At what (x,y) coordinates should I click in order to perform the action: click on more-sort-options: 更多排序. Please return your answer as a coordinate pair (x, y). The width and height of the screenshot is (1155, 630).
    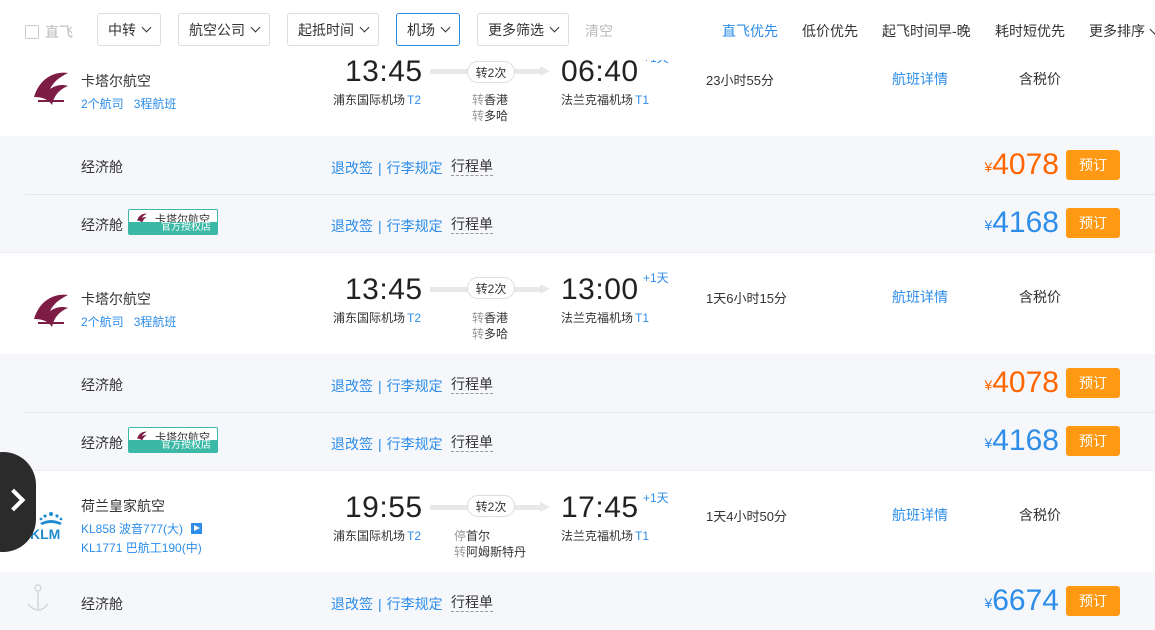
    Looking at the image, I should click on (1122, 31).